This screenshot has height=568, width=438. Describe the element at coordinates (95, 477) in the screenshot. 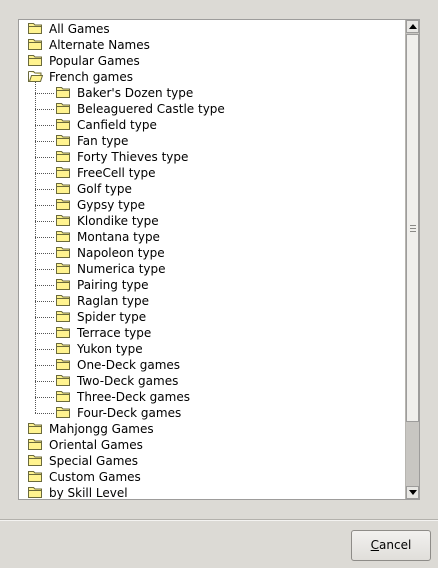

I see `tree-item-label: Custom Games` at that location.